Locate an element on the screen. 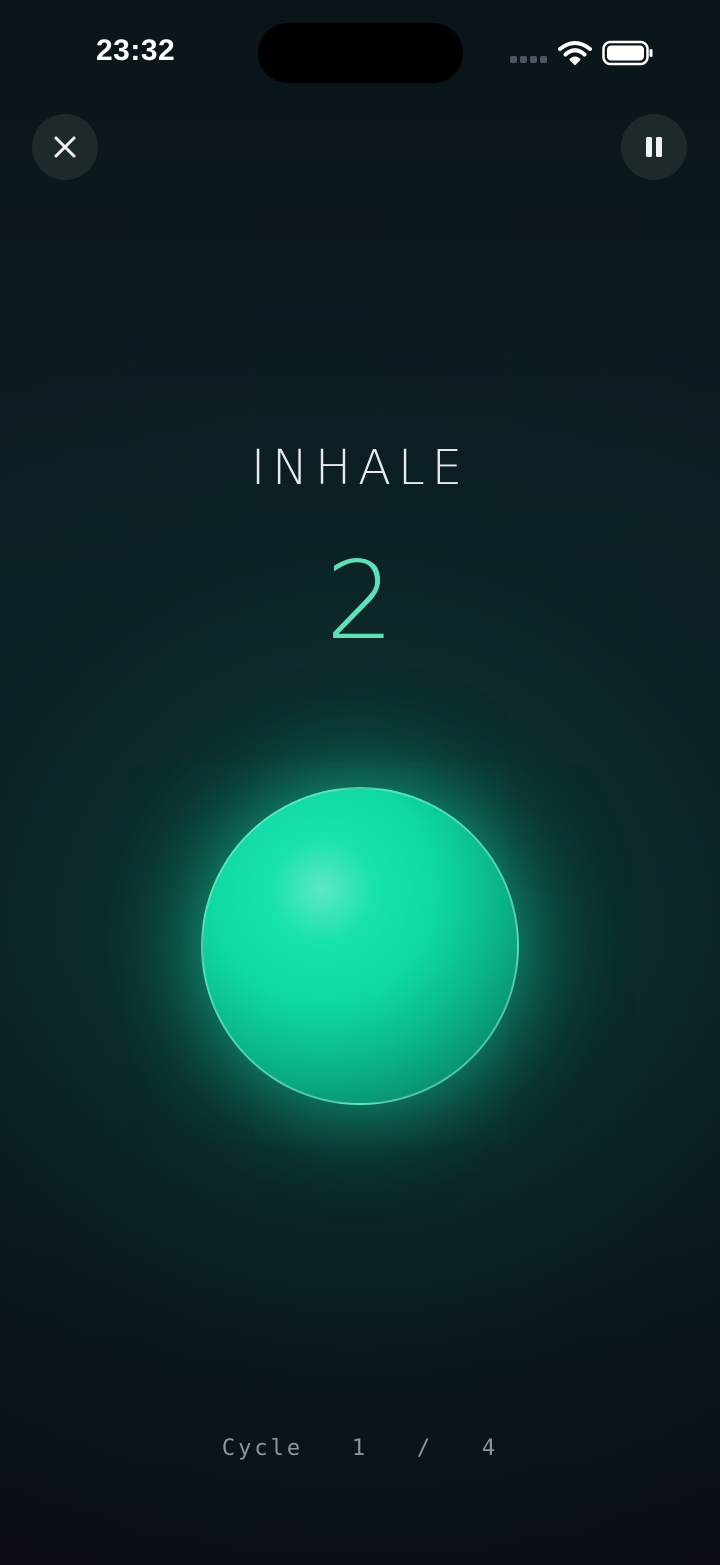  close-icon is located at coordinates (65, 147).